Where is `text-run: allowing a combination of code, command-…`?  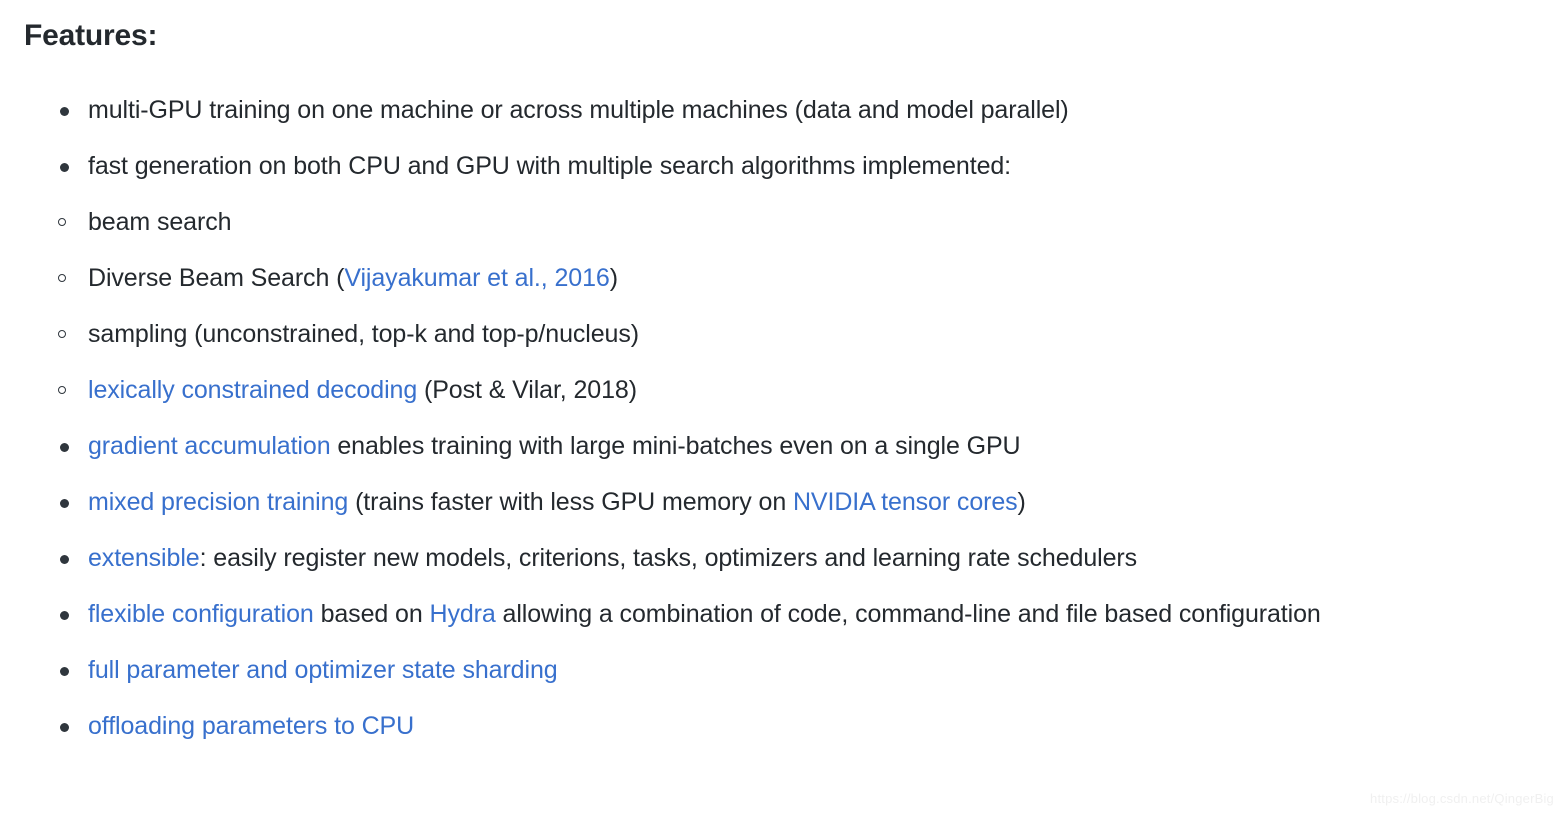
text-run: allowing a combination of code, command-… is located at coordinates (908, 614).